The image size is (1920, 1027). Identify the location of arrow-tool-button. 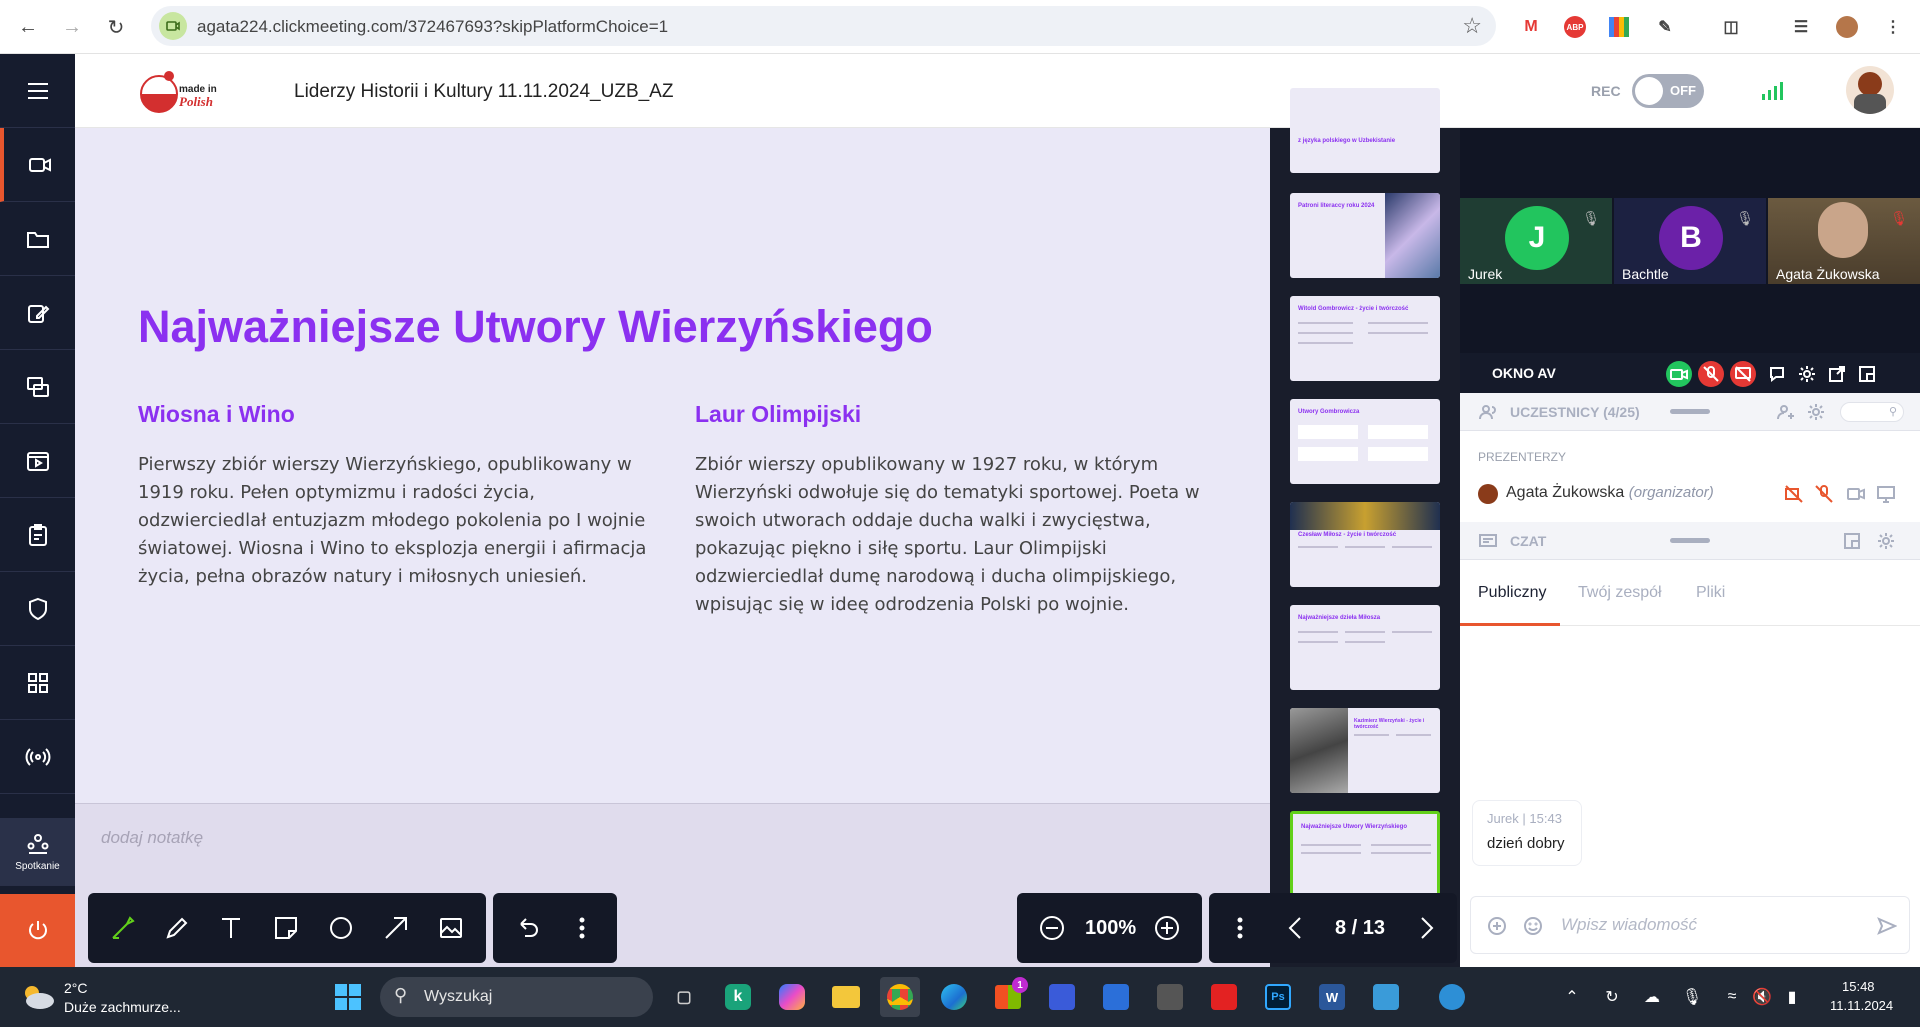
(396, 928).